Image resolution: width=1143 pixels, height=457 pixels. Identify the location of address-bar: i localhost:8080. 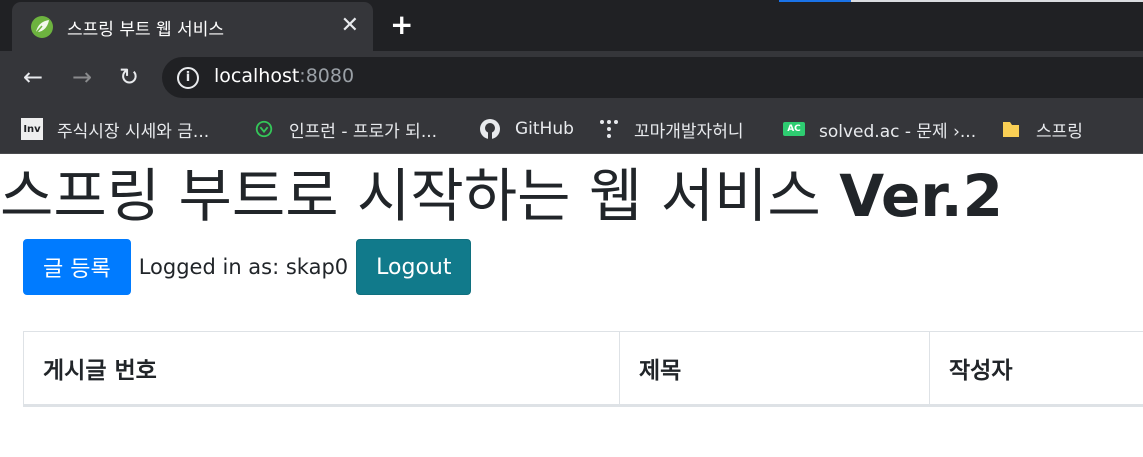
(652, 77).